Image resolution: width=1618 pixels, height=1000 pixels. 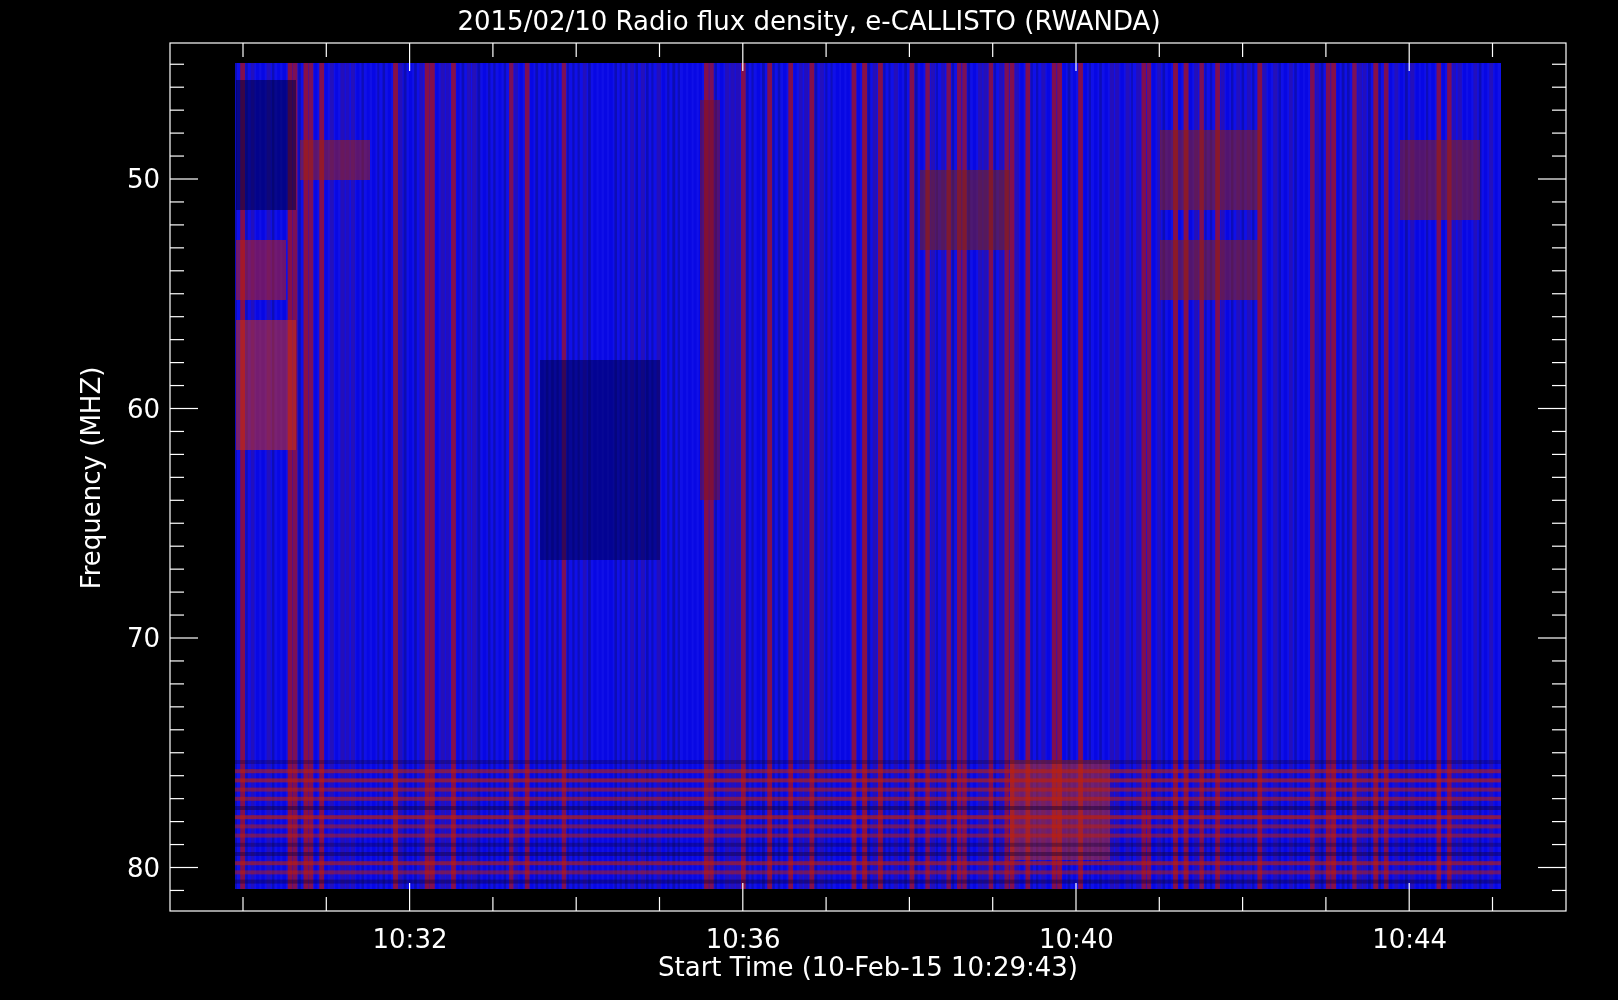 What do you see at coordinates (1410, 939) in the screenshot?
I see `x-tick-label: 10:44` at bounding box center [1410, 939].